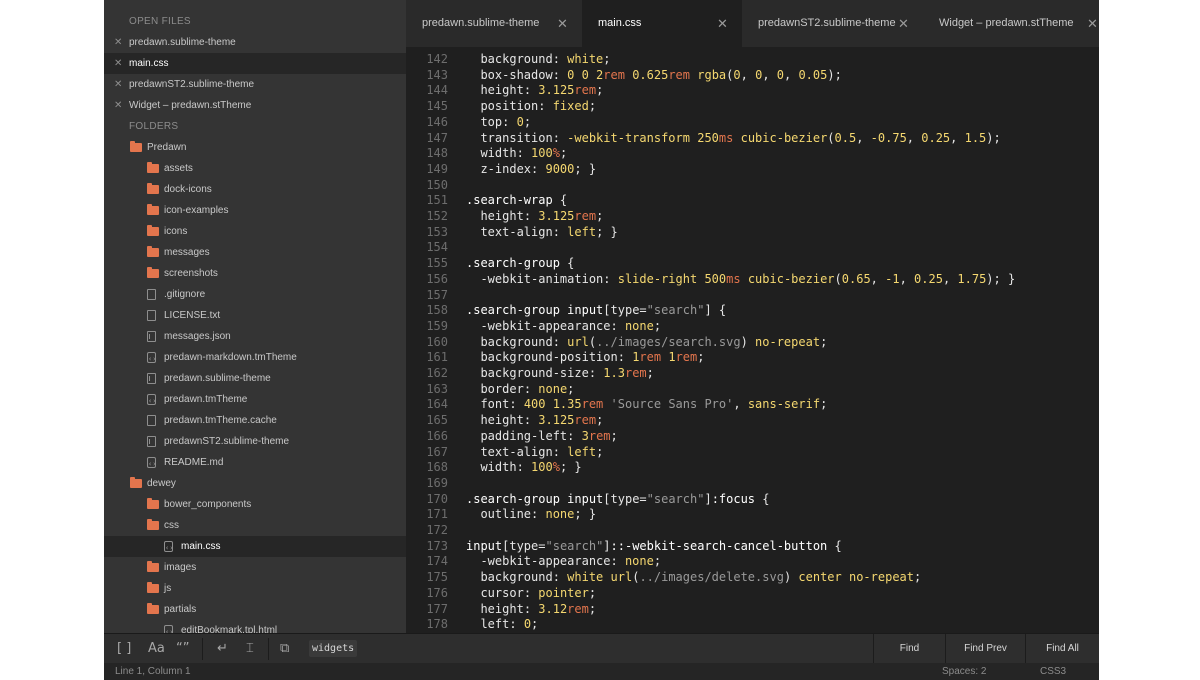  What do you see at coordinates (255, 609) in the screenshot?
I see `folder-item: partials` at bounding box center [255, 609].